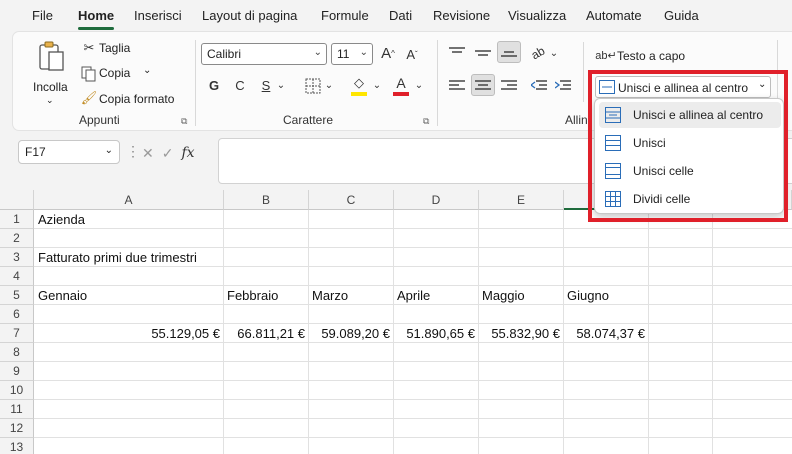  I want to click on format-painter-button: 🖌 Copia formato, so click(136, 99).